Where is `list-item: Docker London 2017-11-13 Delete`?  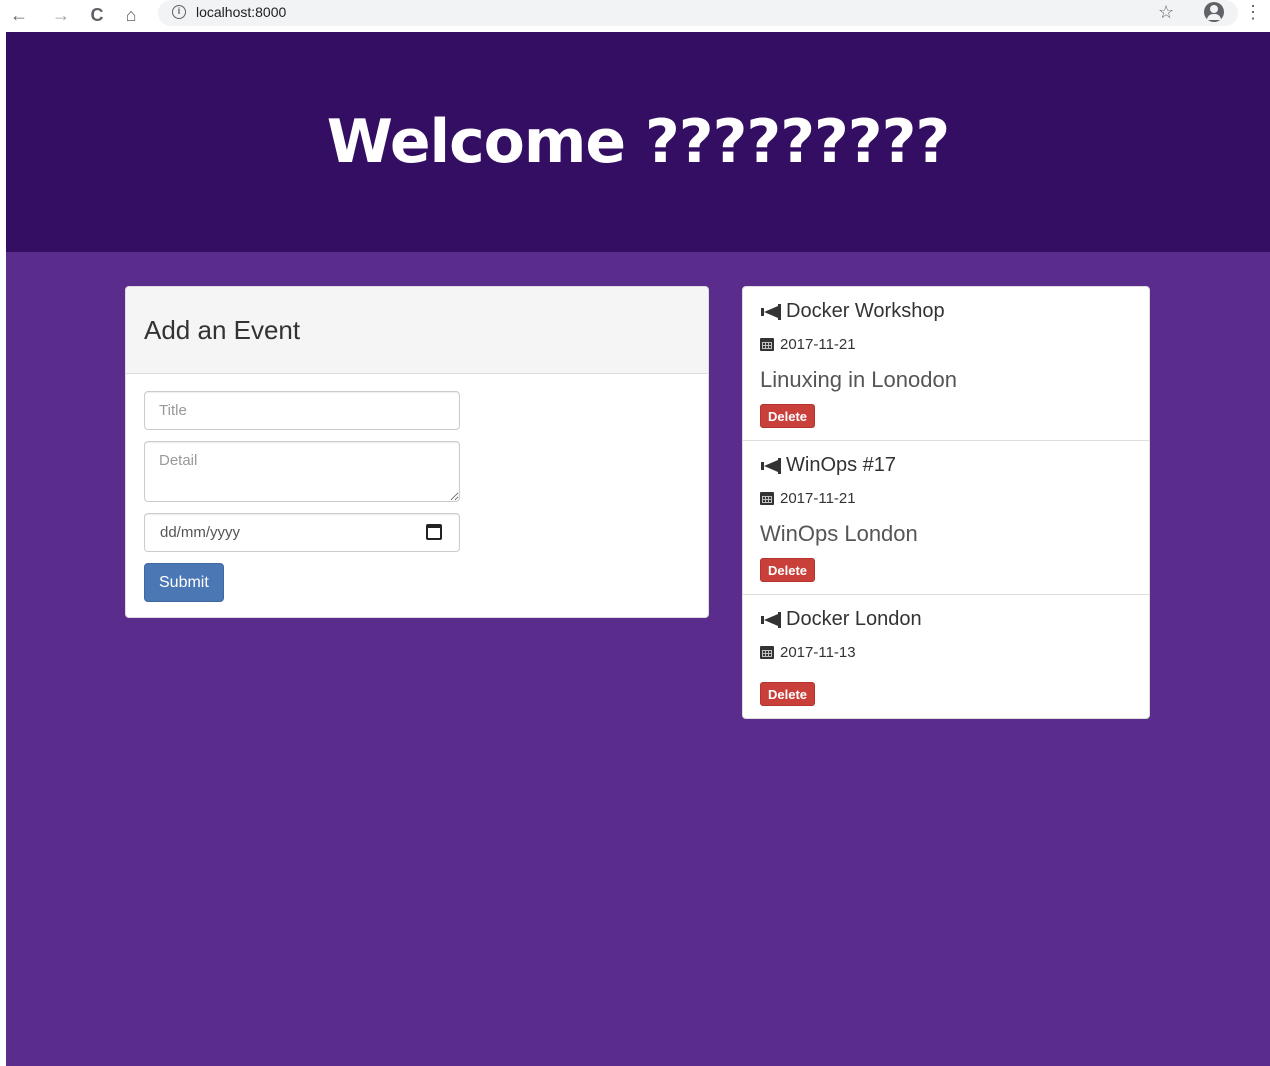
list-item: Docker London 2017-11-13 Delete is located at coordinates (946, 656).